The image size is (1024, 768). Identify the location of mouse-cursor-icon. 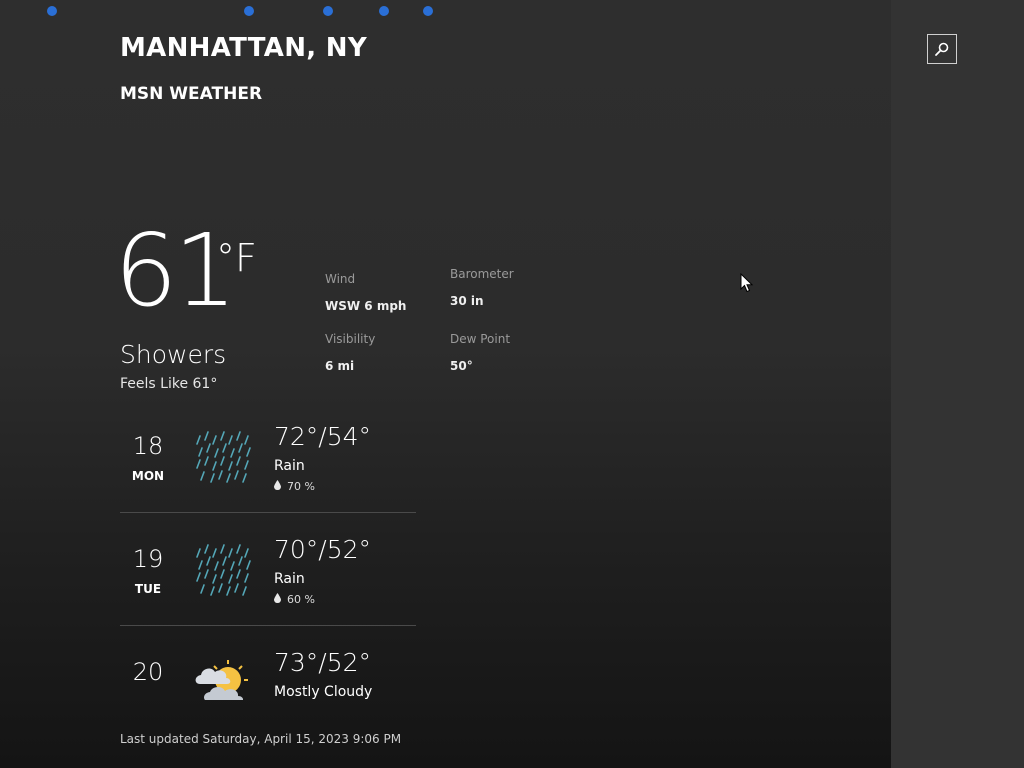
(747, 283).